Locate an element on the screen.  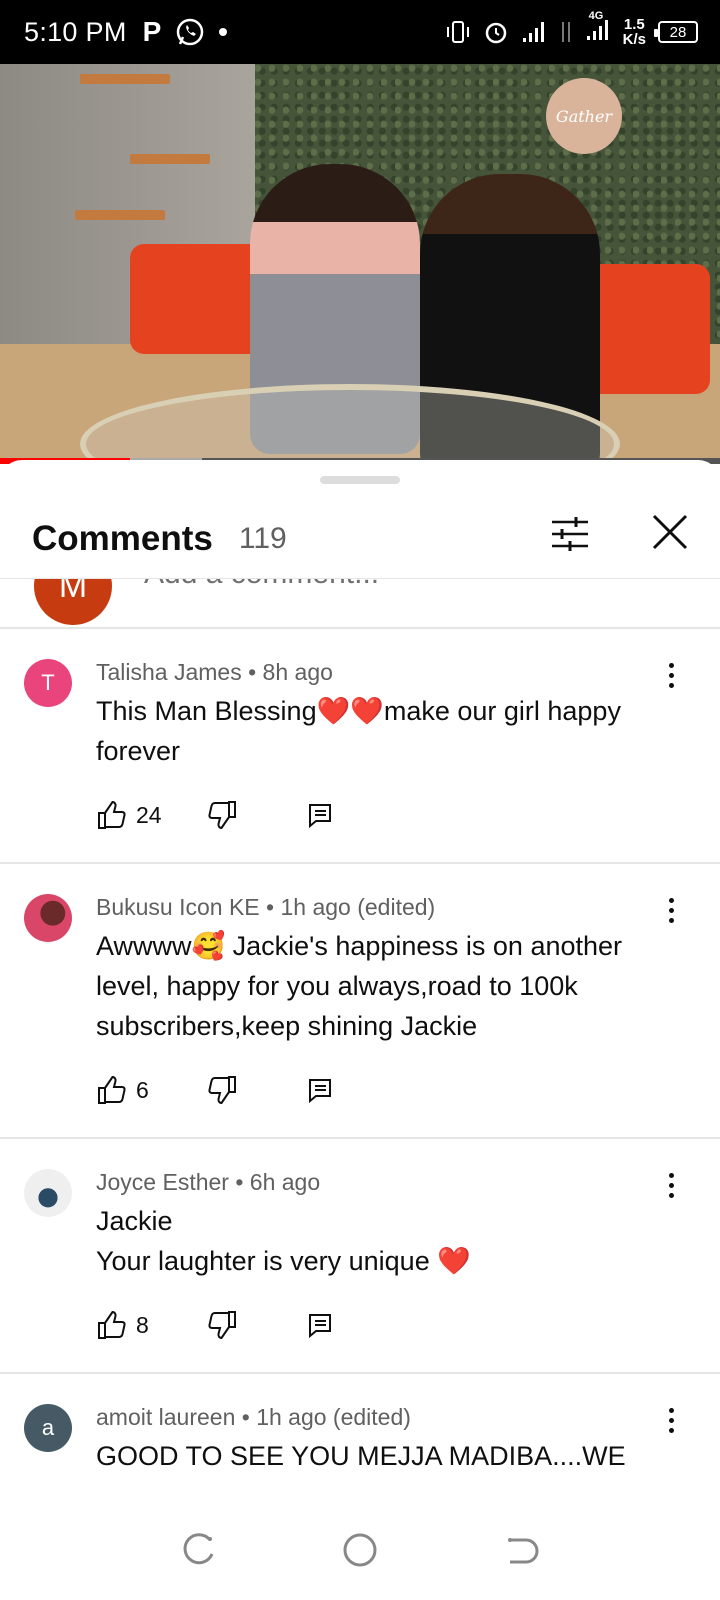
comment-meta: Bukusu Icon KE • 1h ago (edited) is located at coordinates (266, 907).